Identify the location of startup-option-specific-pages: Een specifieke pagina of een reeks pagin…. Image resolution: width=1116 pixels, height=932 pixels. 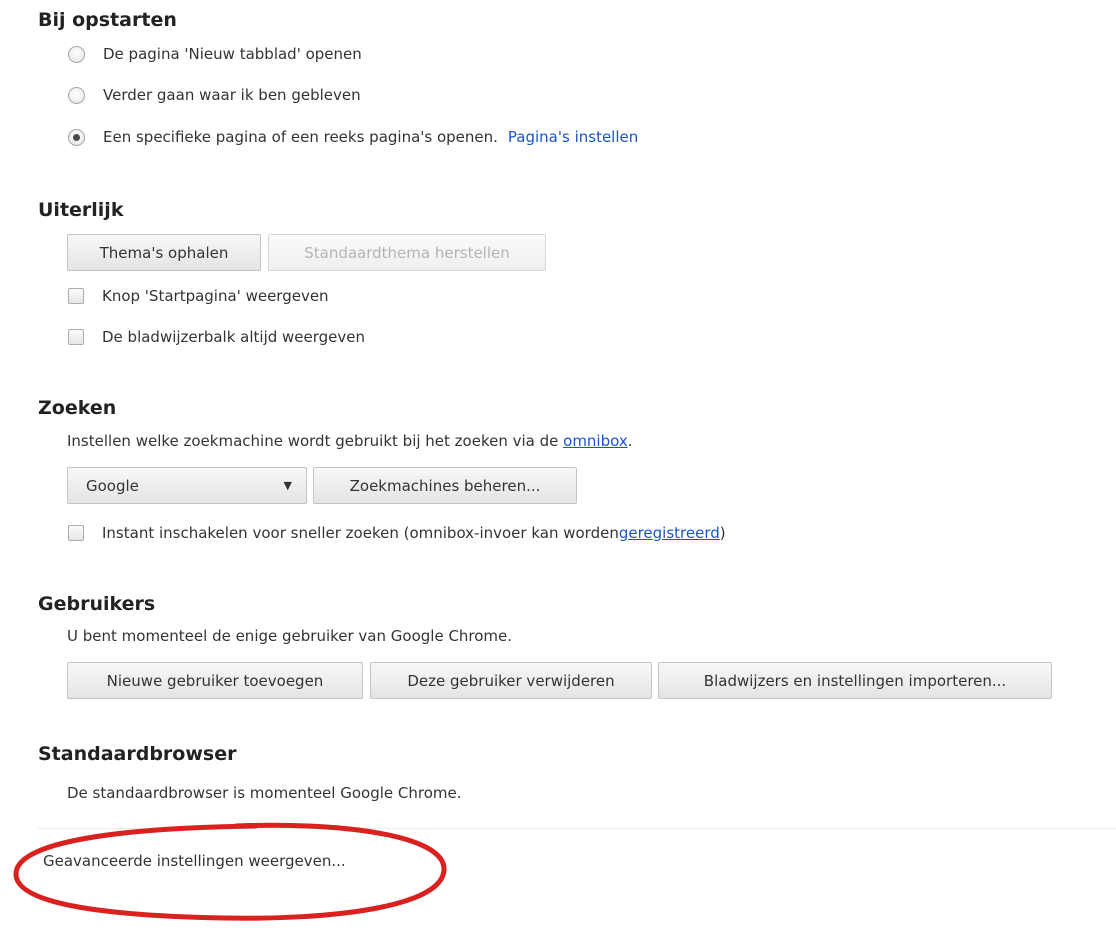
(353, 137).